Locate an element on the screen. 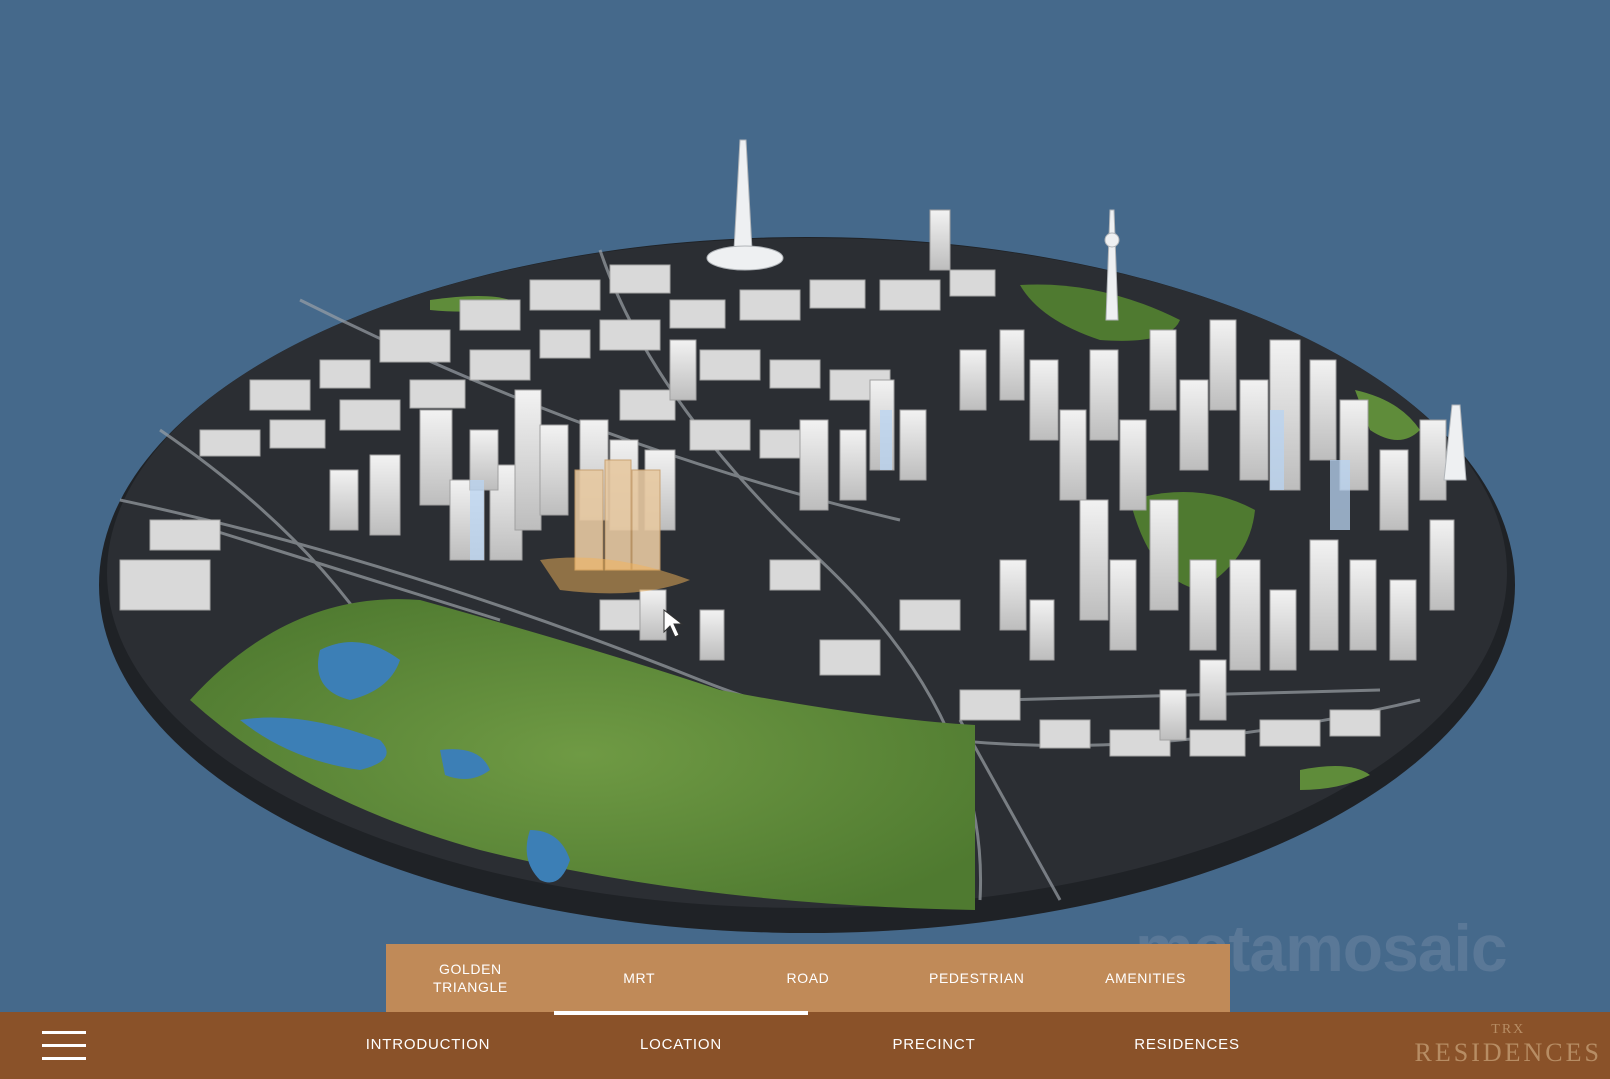 The height and width of the screenshot is (1079, 1610). nav-item-precinct: PRECINCT is located at coordinates (933, 1044).